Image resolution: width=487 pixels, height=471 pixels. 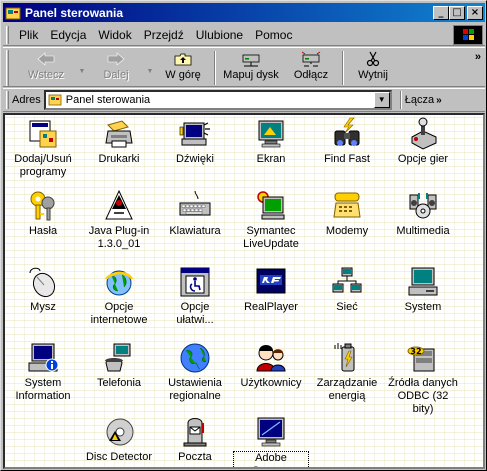 I want to click on windows-logo-icon, so click(x=468, y=35).